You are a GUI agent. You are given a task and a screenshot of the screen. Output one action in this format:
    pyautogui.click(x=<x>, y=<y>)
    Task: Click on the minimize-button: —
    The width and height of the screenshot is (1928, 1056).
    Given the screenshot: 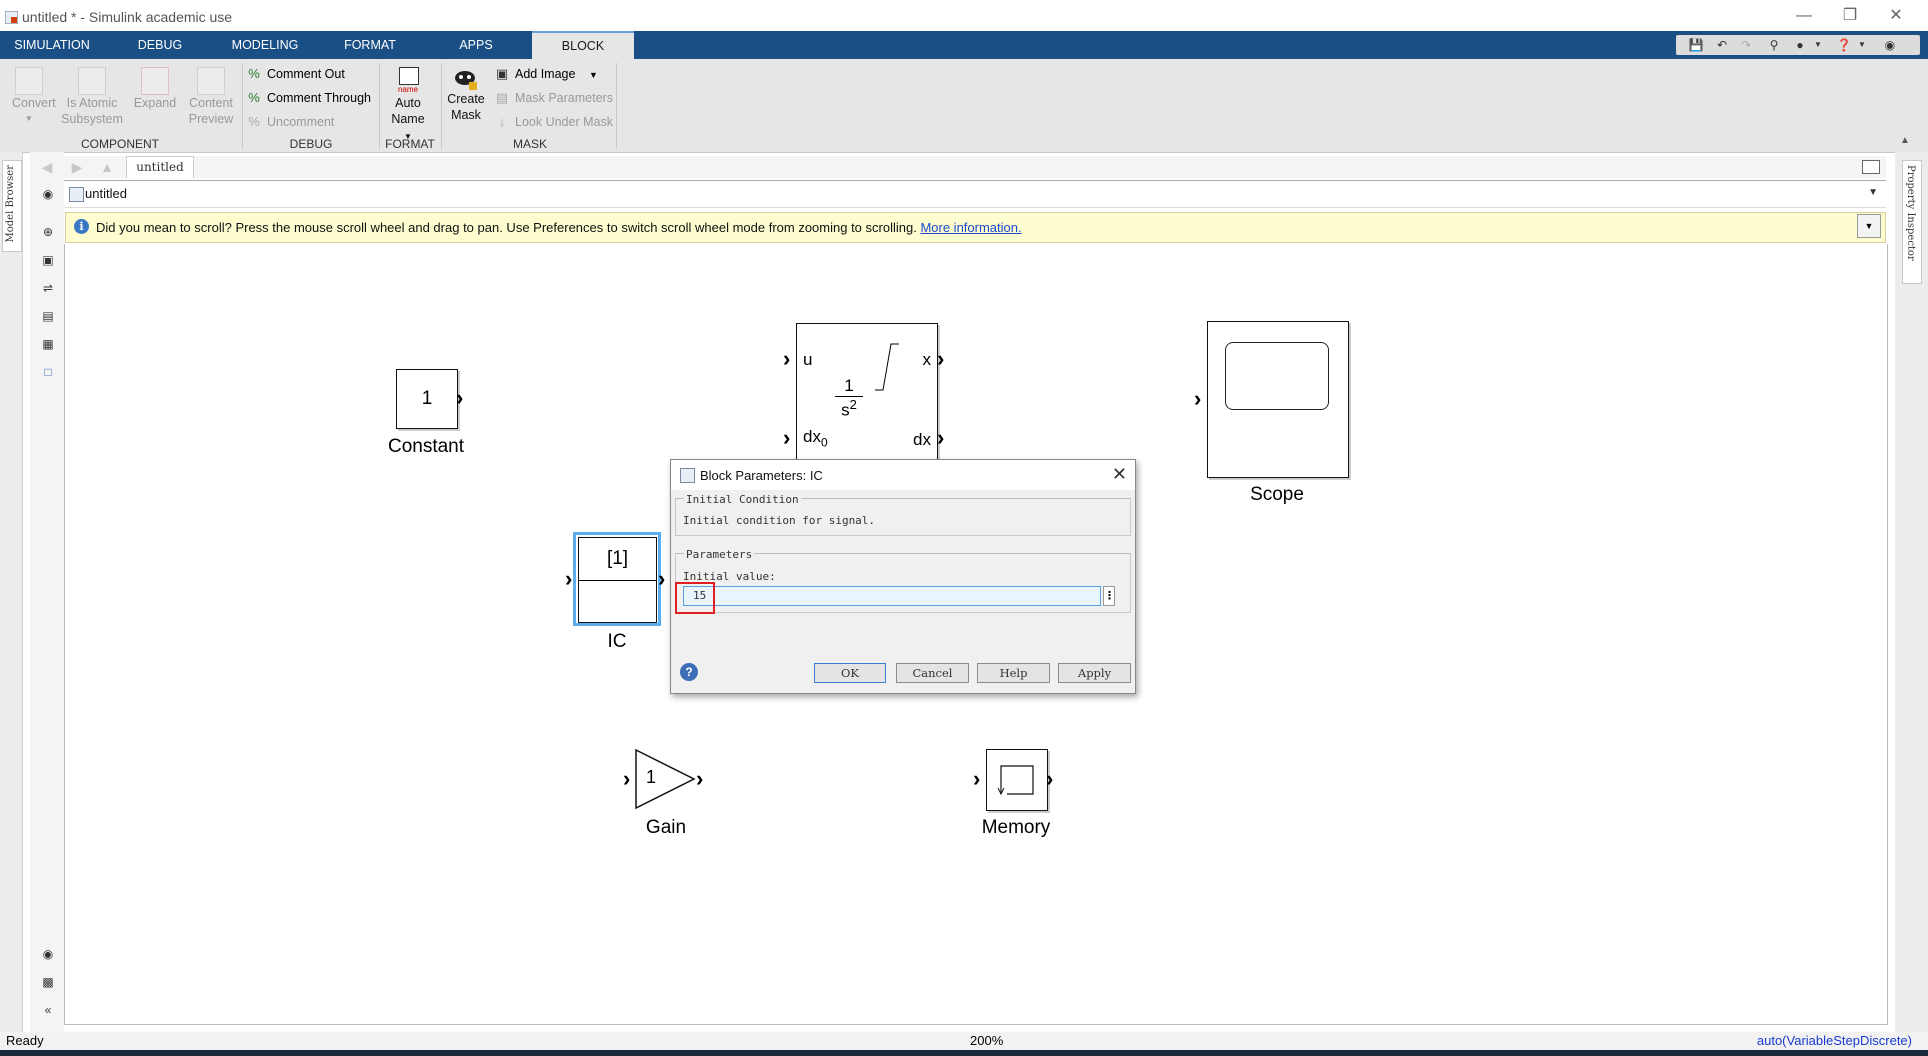 What is the action you would take?
    pyautogui.click(x=1804, y=16)
    